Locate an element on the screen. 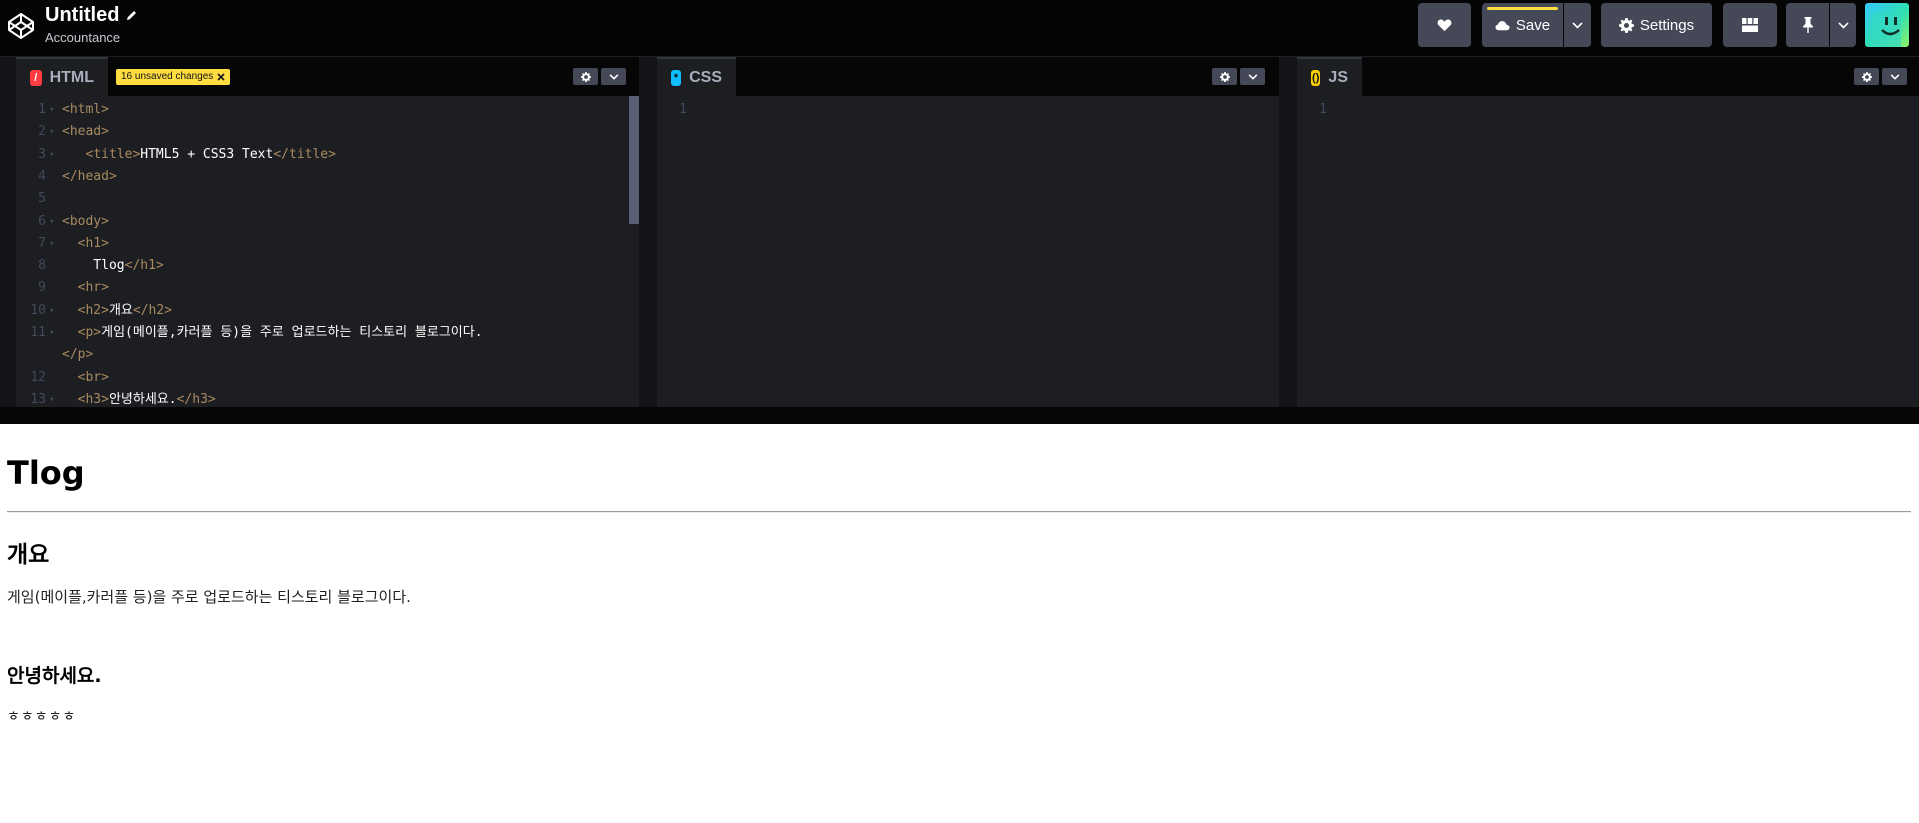 This screenshot has width=1919, height=823. line-number: 5 is located at coordinates (42, 199).